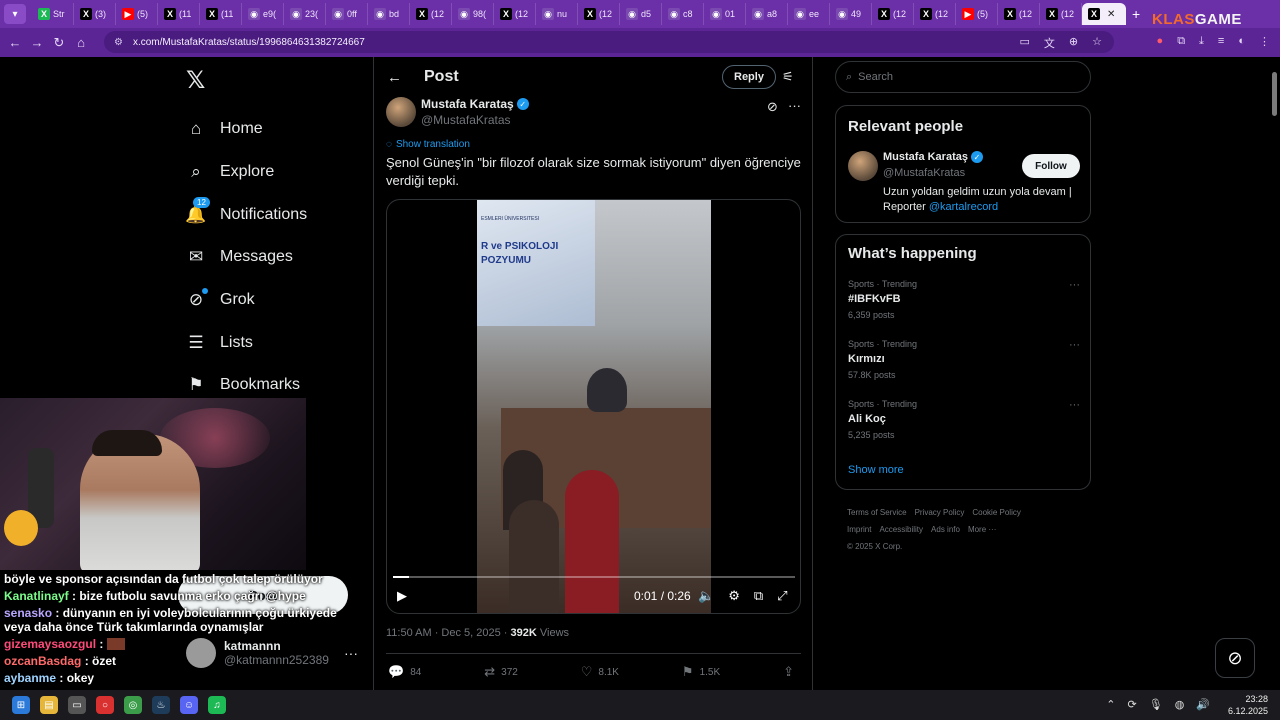 Image resolution: width=1280 pixels, height=720 pixels. What do you see at coordinates (95, 14) in the screenshot?
I see `browser-tab: X (3)` at bounding box center [95, 14].